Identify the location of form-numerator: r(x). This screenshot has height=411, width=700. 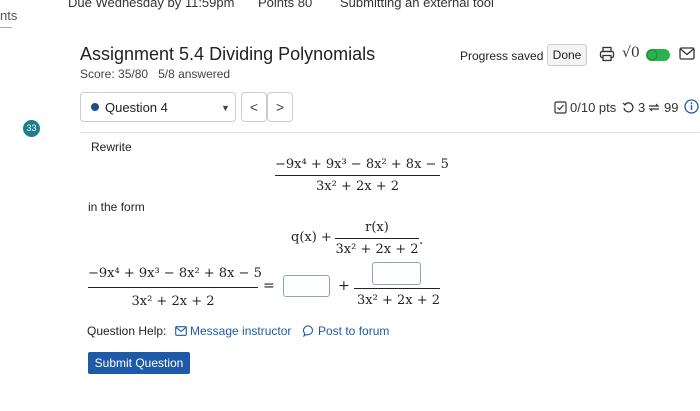
(377, 227).